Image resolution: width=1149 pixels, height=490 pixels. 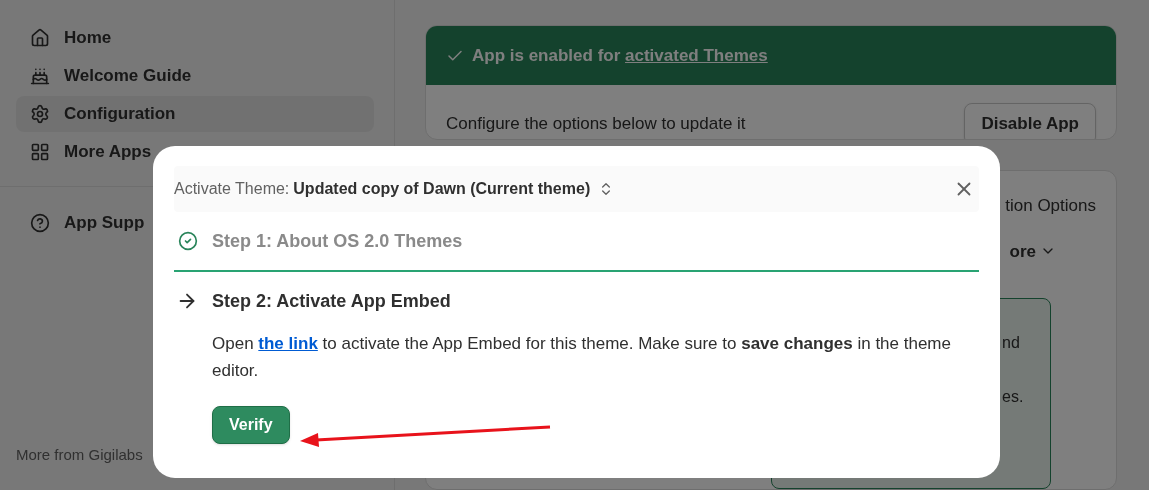 What do you see at coordinates (40, 38) in the screenshot?
I see `home-icon` at bounding box center [40, 38].